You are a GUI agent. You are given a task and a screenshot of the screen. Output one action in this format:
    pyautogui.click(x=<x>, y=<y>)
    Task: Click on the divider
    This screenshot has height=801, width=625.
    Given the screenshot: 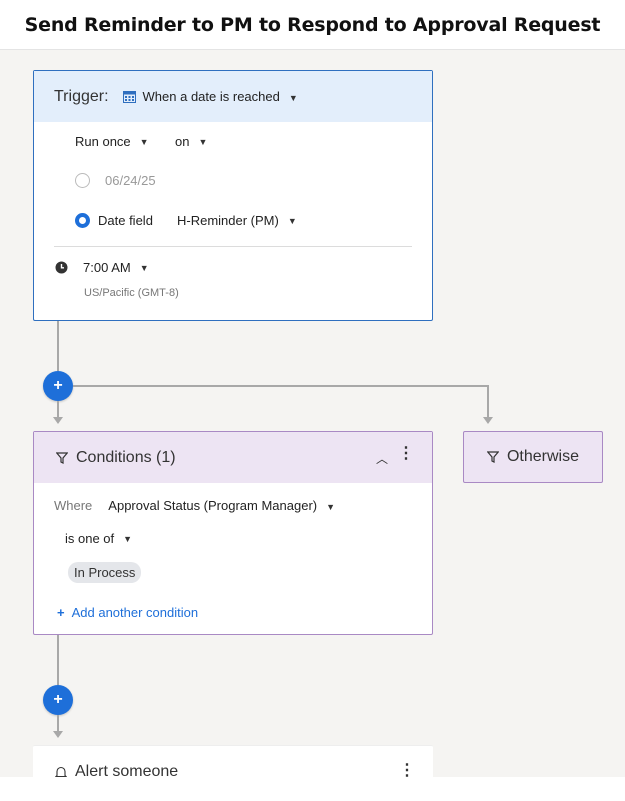 What is the action you would take?
    pyautogui.click(x=233, y=246)
    